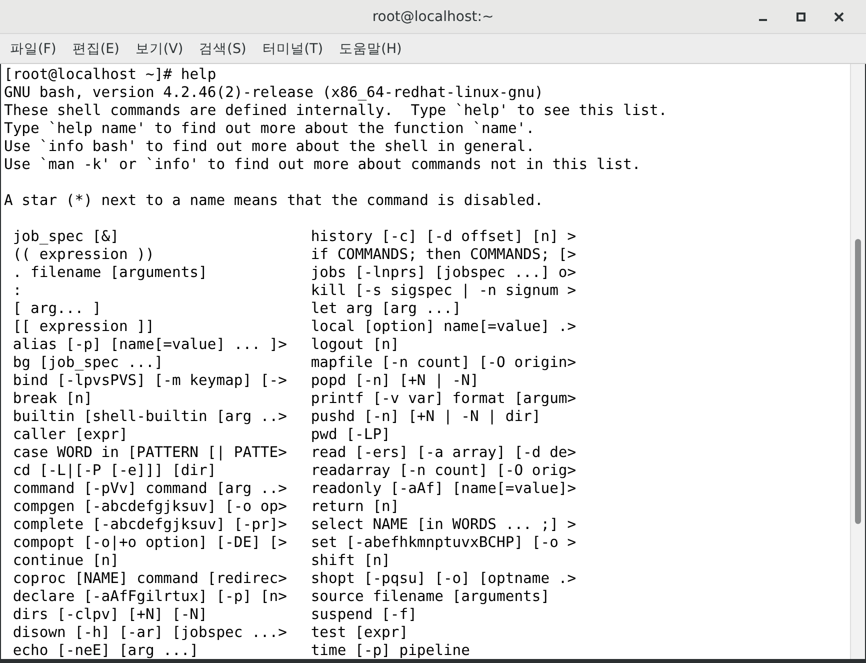 This screenshot has height=663, width=866. I want to click on scrollbar, so click(857, 361).